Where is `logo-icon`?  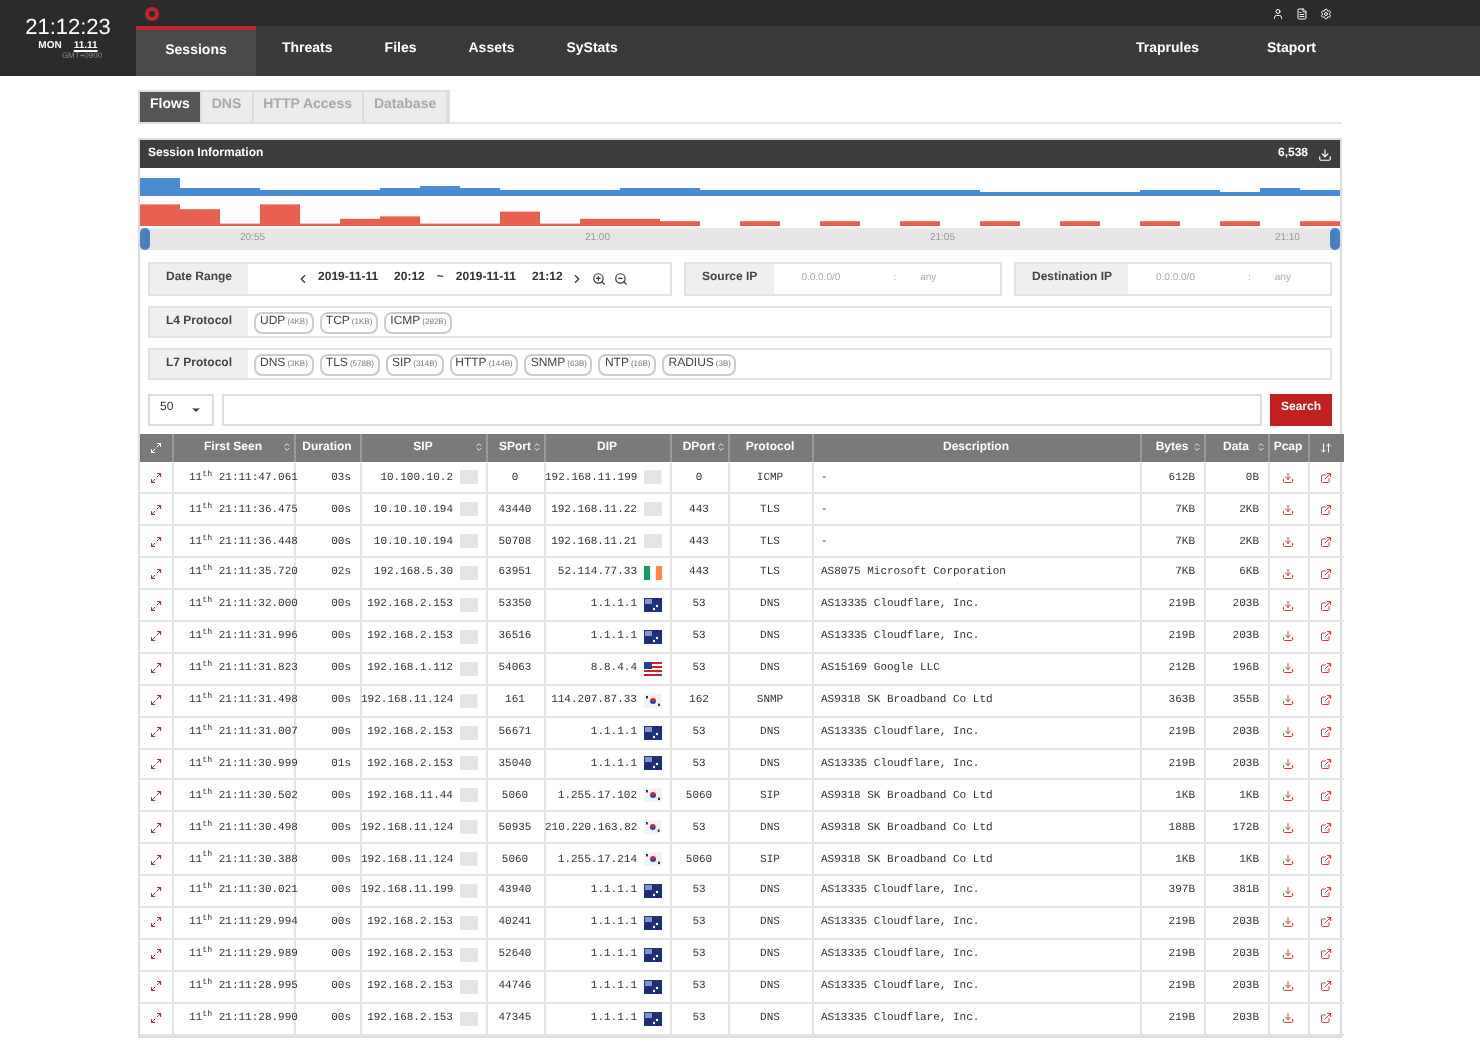 logo-icon is located at coordinates (152, 13).